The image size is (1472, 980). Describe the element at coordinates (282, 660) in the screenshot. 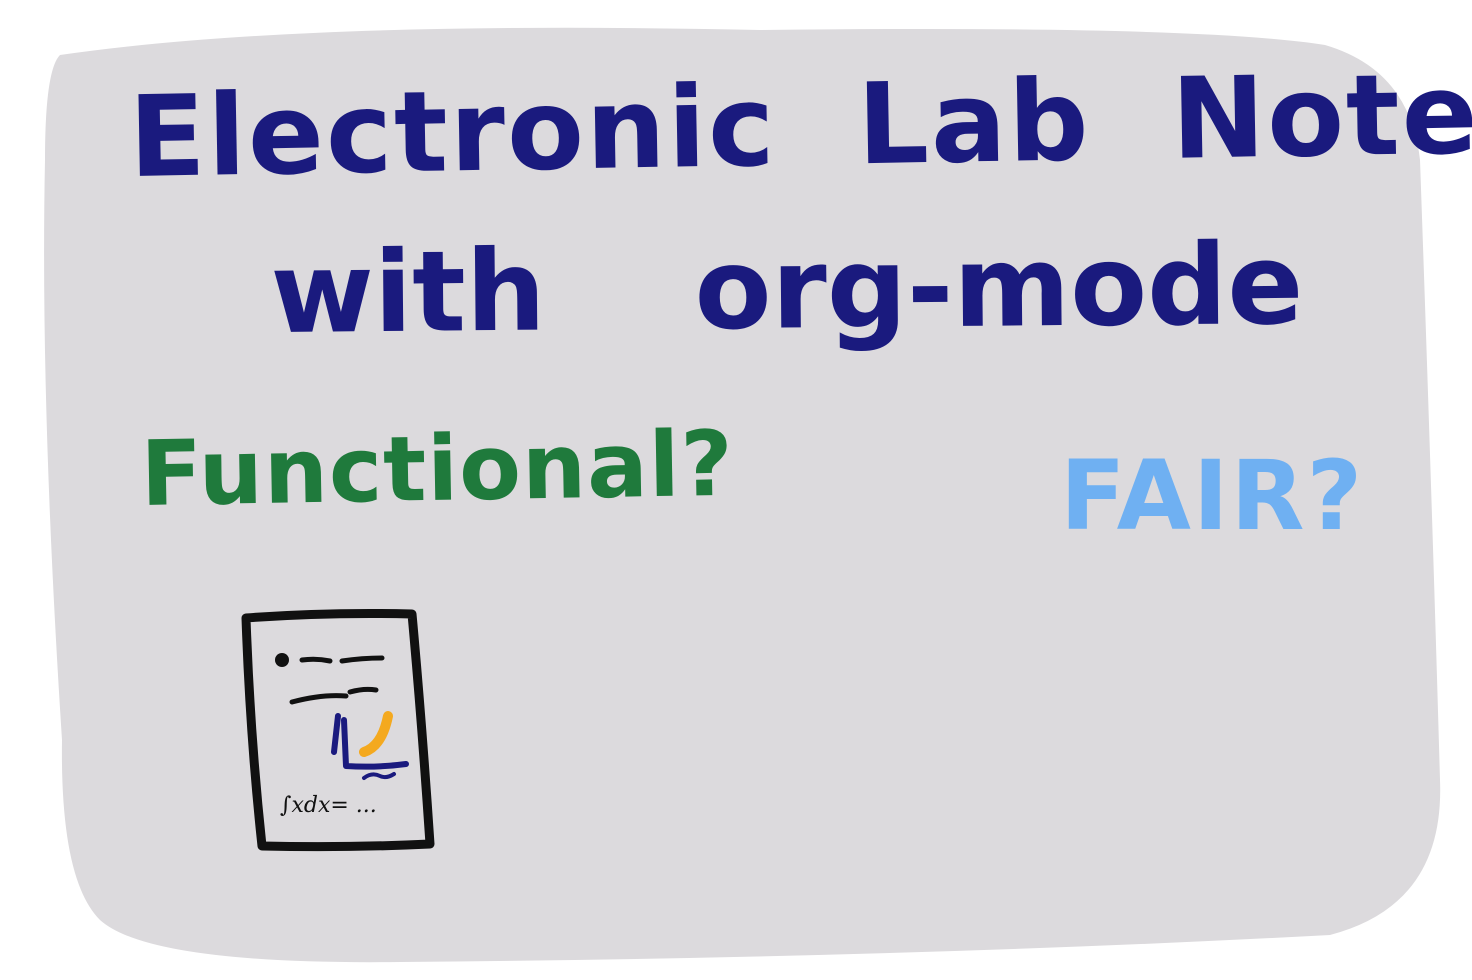

I see `bullet-dot` at that location.